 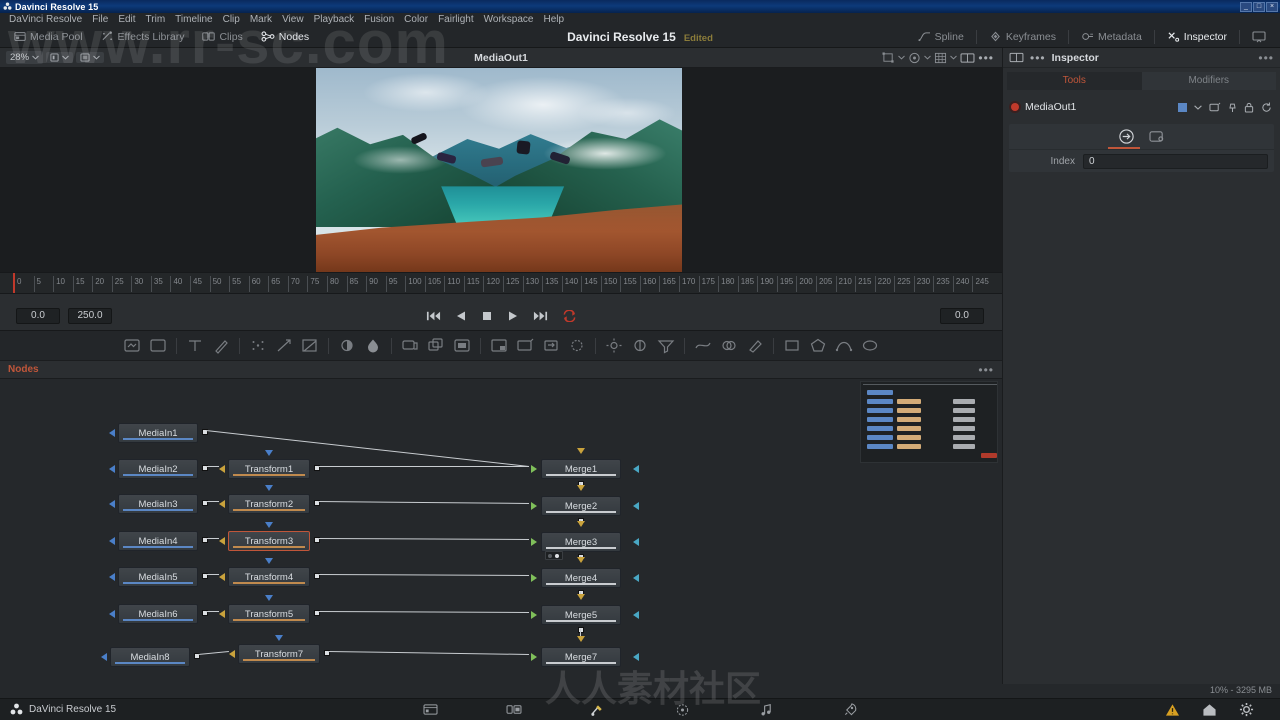 I want to click on index-input: 0, so click(x=1175, y=161).